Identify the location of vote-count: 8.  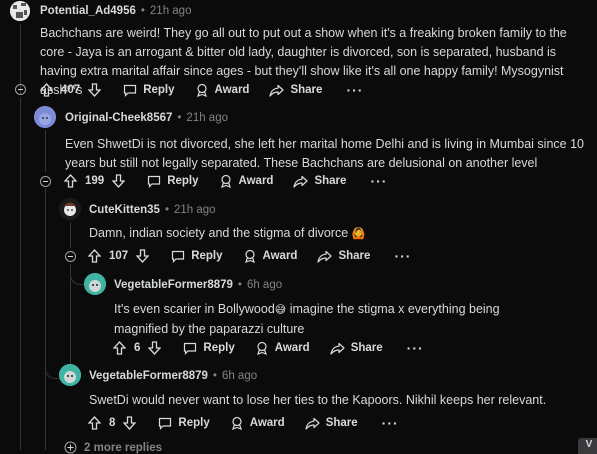
(112, 423).